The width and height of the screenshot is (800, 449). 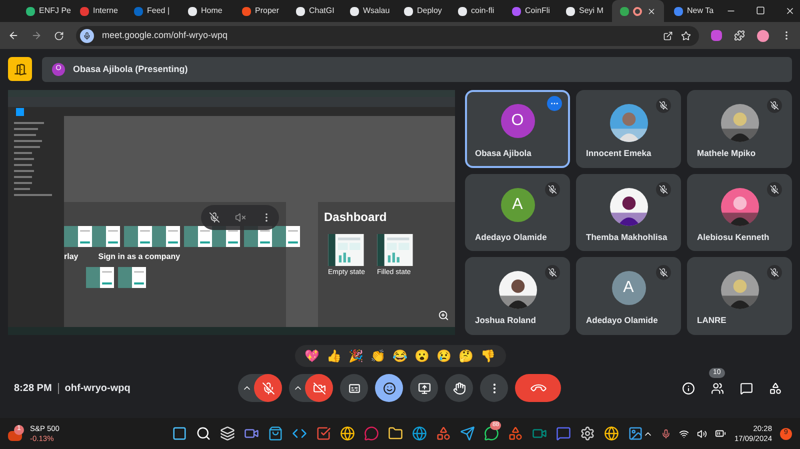 What do you see at coordinates (206, 11) in the screenshot?
I see `browser-tab: Home` at bounding box center [206, 11].